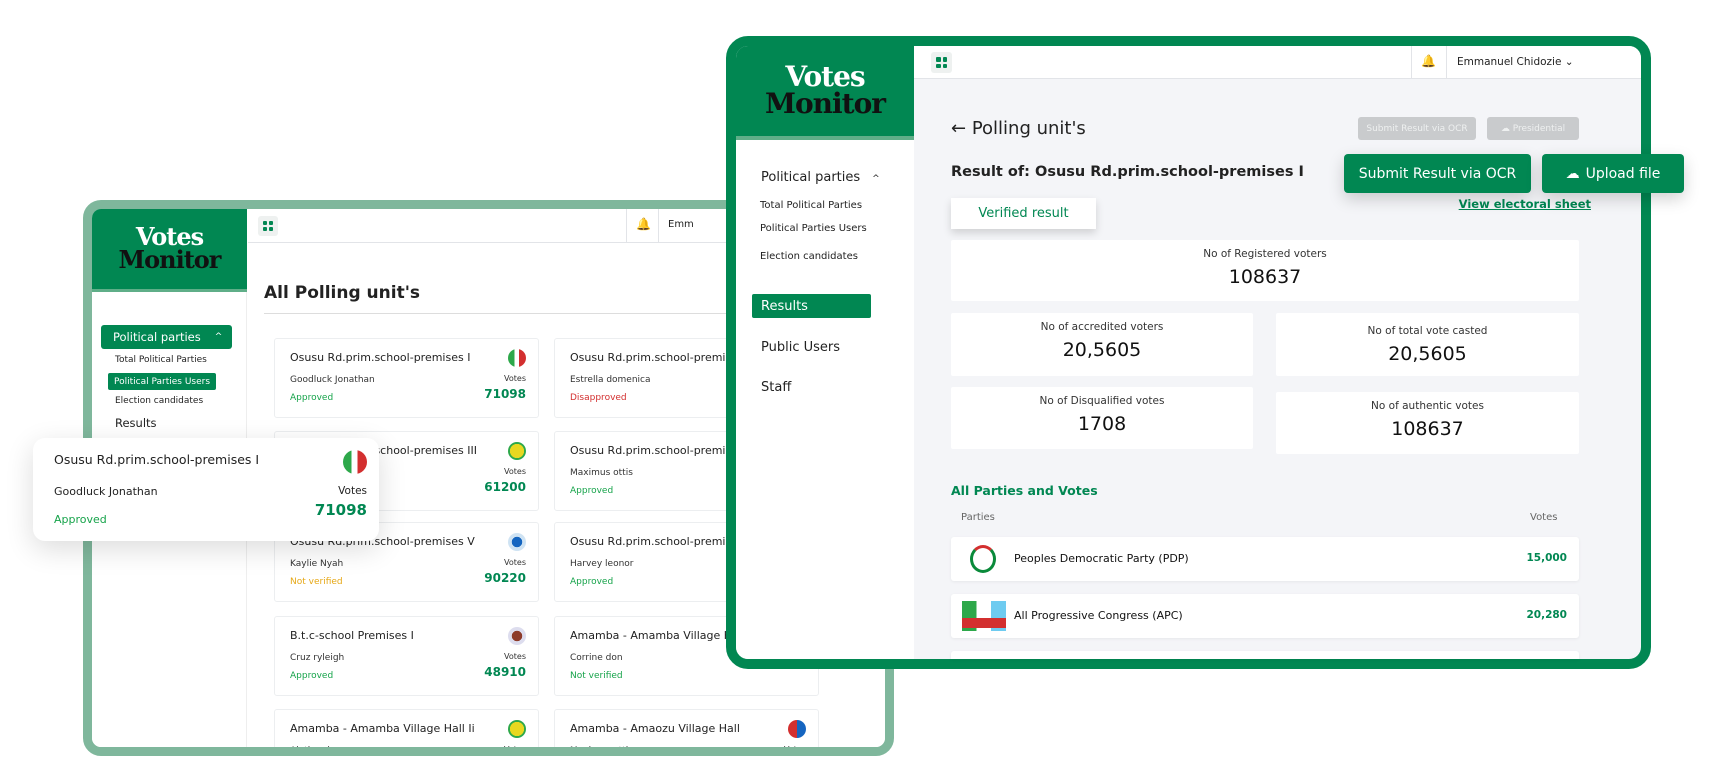 The image size is (1718, 778). What do you see at coordinates (596, 658) in the screenshot?
I see `candidate-name: Corrine don` at bounding box center [596, 658].